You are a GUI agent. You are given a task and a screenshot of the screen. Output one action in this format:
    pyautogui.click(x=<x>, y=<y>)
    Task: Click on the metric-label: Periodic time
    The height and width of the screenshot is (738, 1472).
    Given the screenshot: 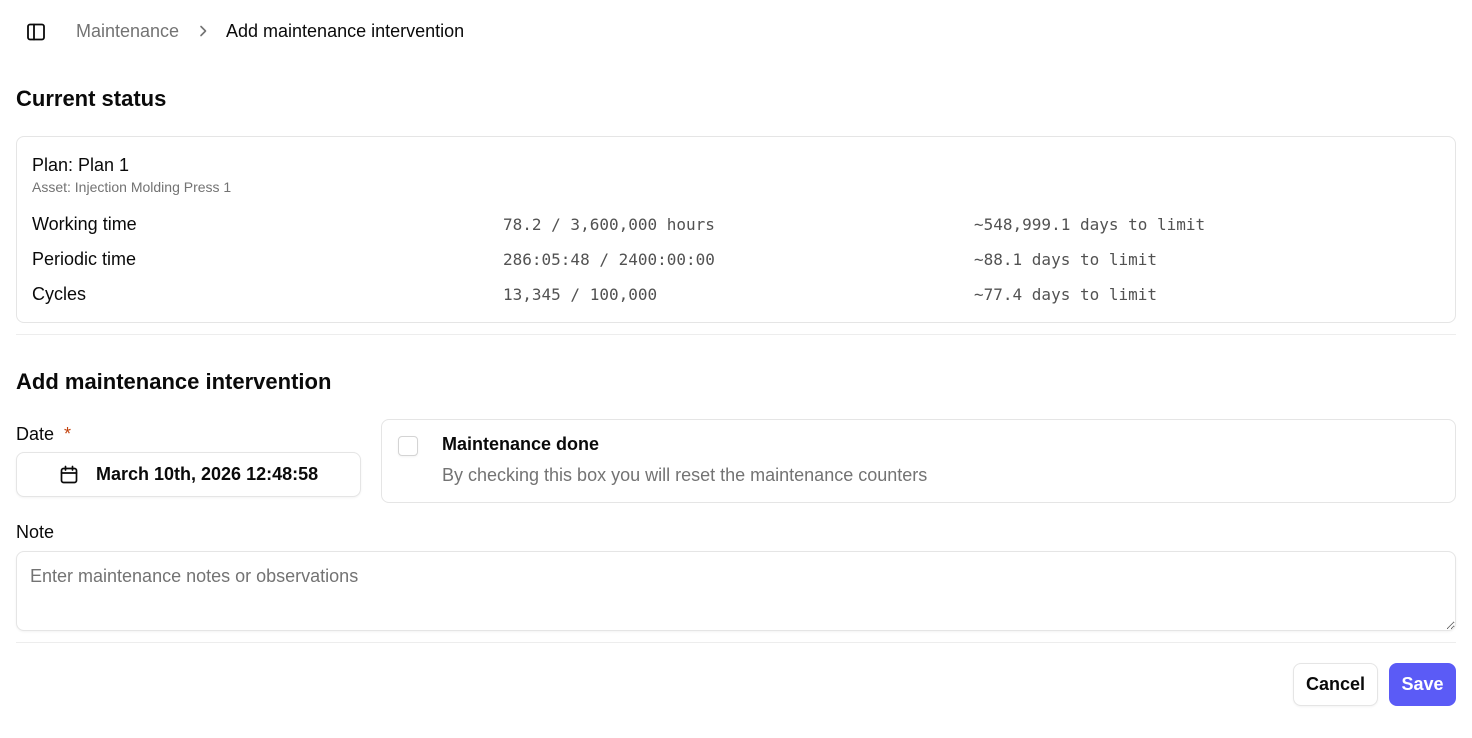 What is the action you would take?
    pyautogui.click(x=84, y=259)
    